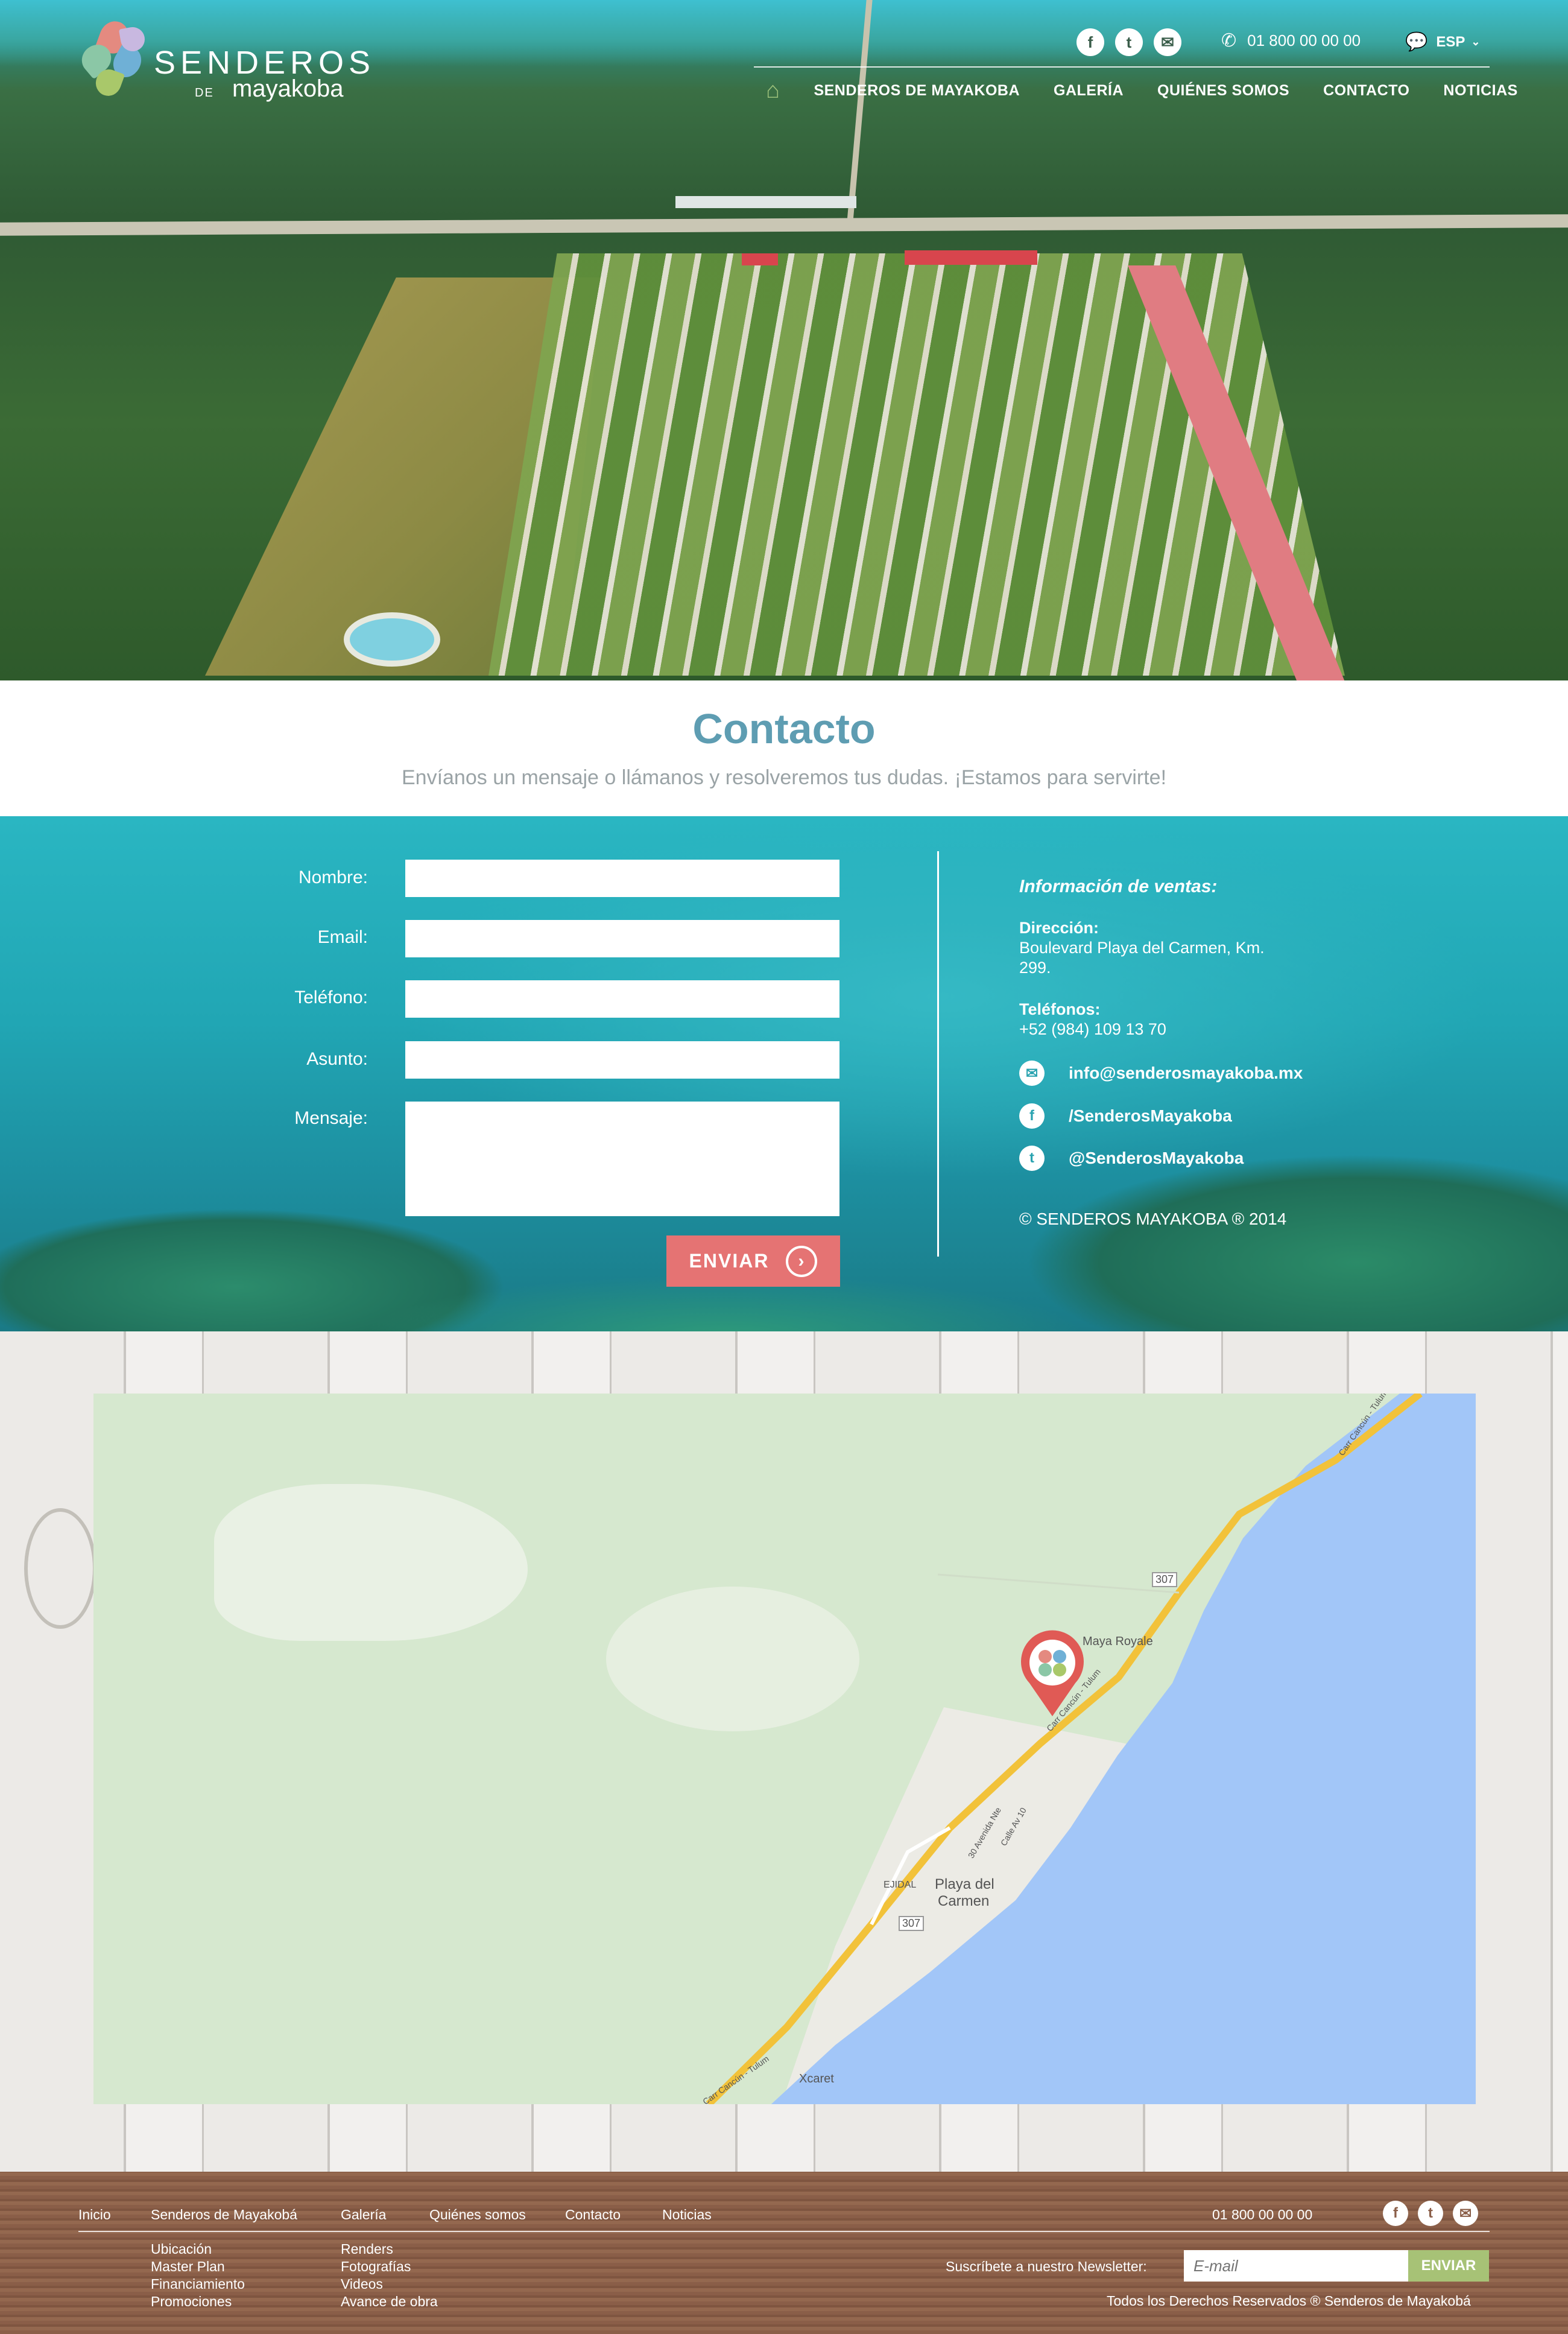 This screenshot has width=1568, height=2334. Describe the element at coordinates (938, 1054) in the screenshot. I see `vertical-divider` at that location.